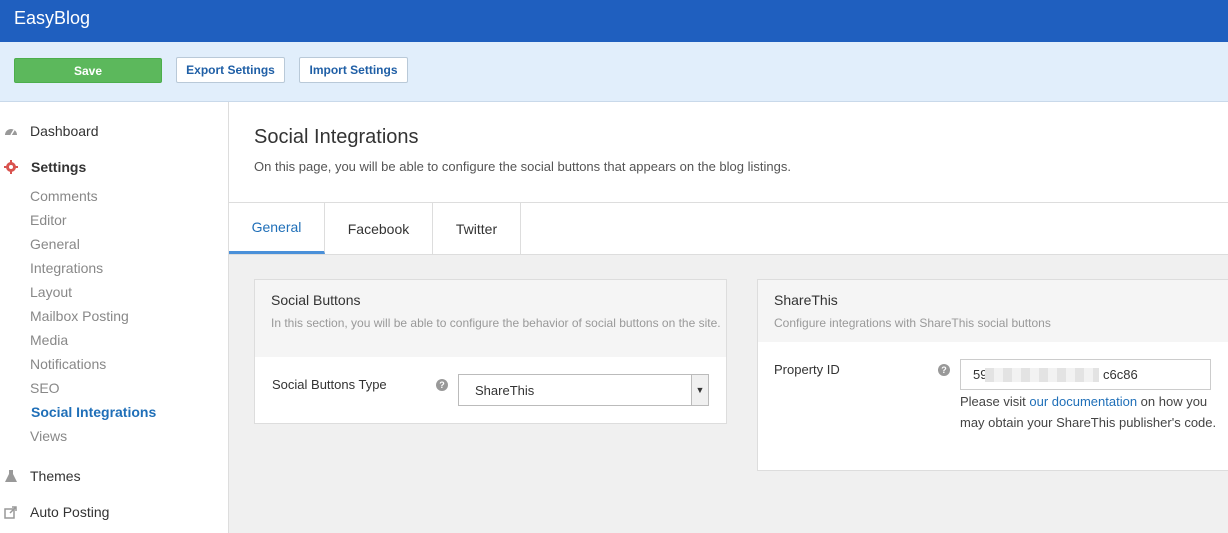 This screenshot has height=533, width=1228. What do you see at coordinates (88, 70) in the screenshot?
I see `save-button: Save` at bounding box center [88, 70].